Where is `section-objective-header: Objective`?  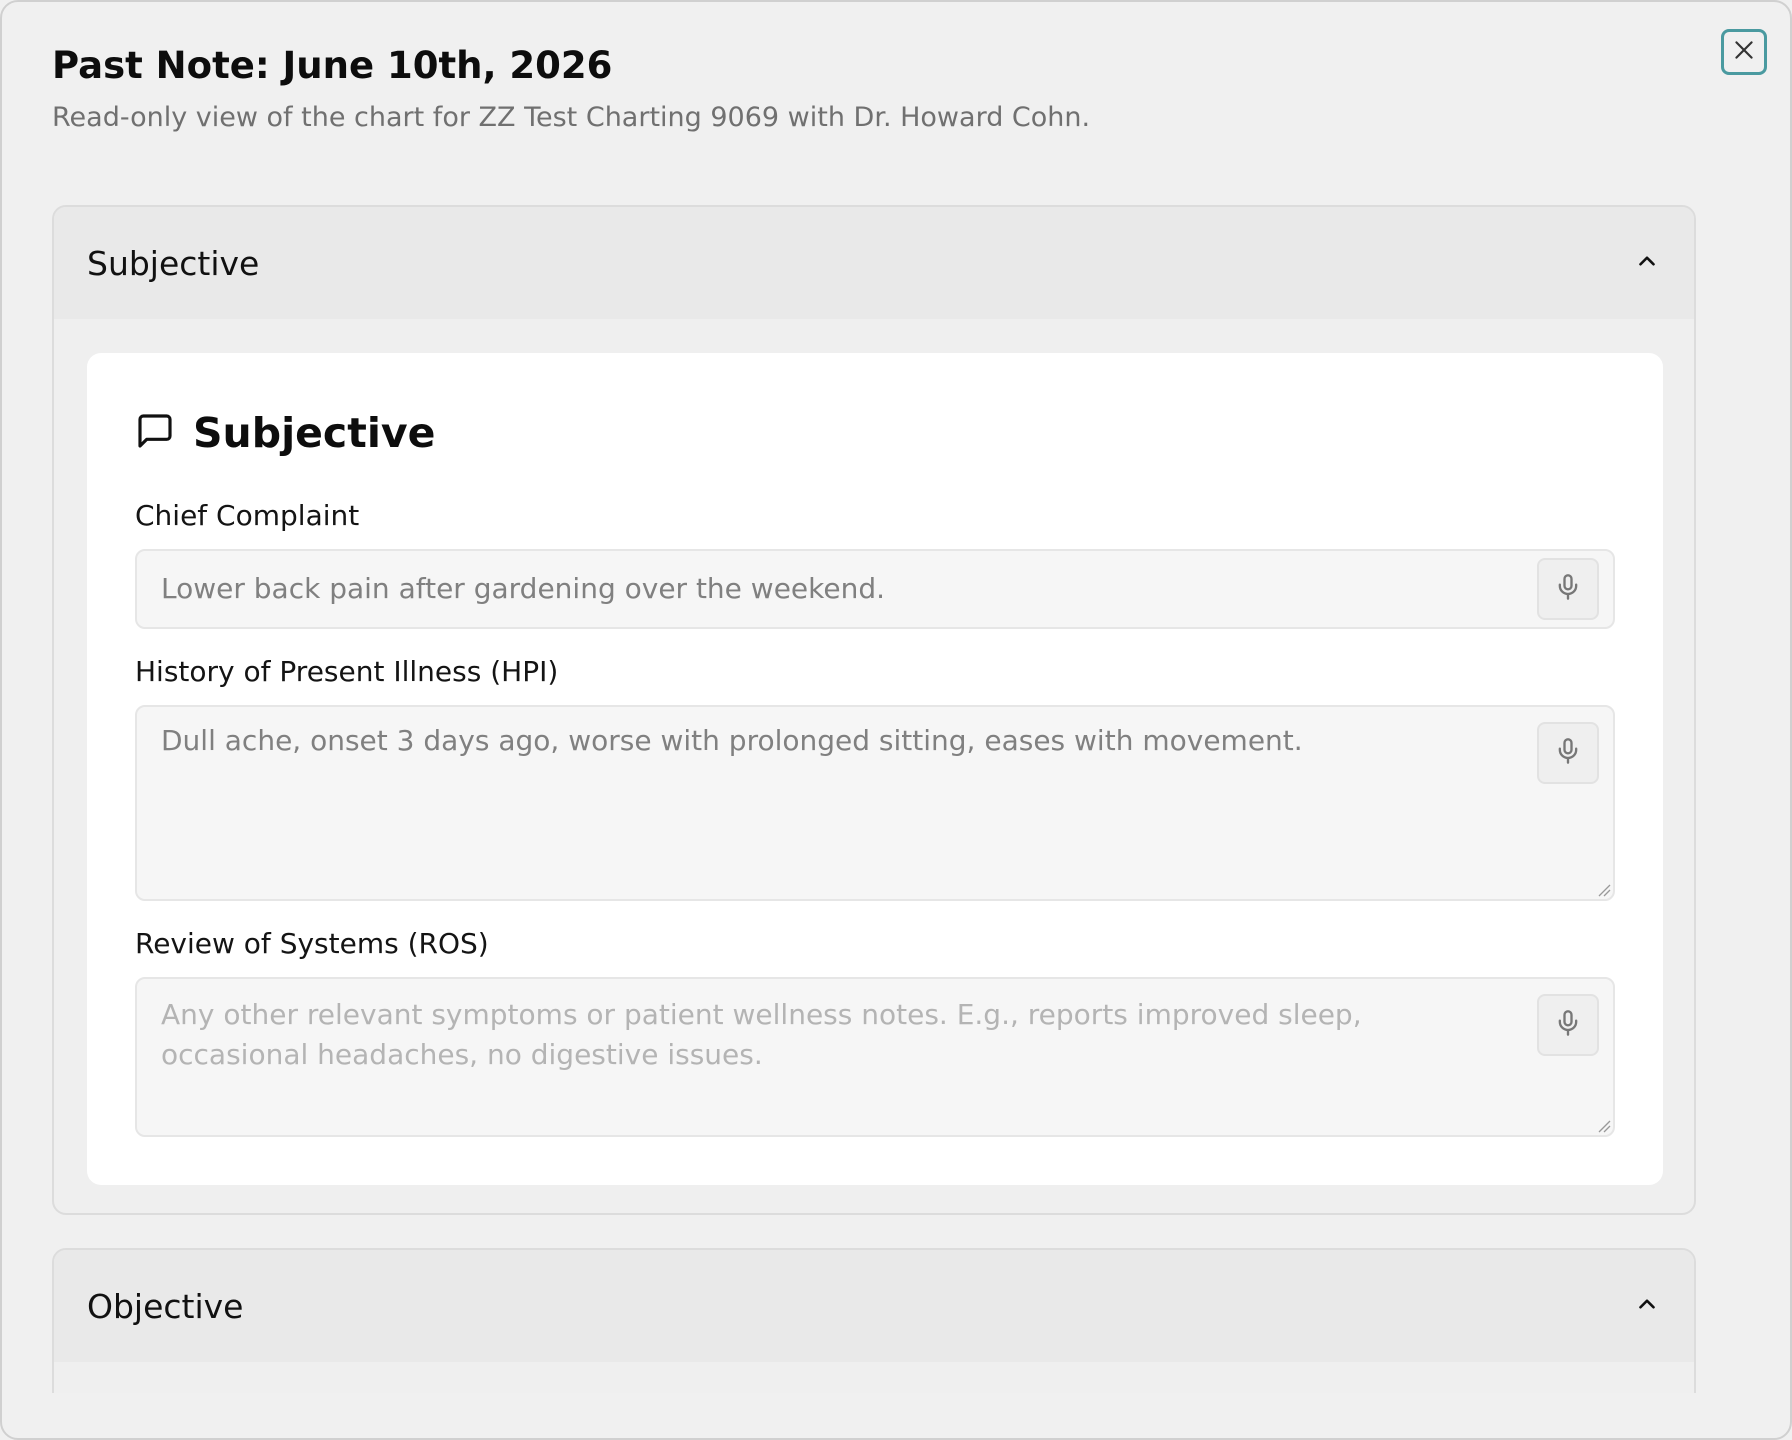 section-objective-header: Objective is located at coordinates (874, 1306).